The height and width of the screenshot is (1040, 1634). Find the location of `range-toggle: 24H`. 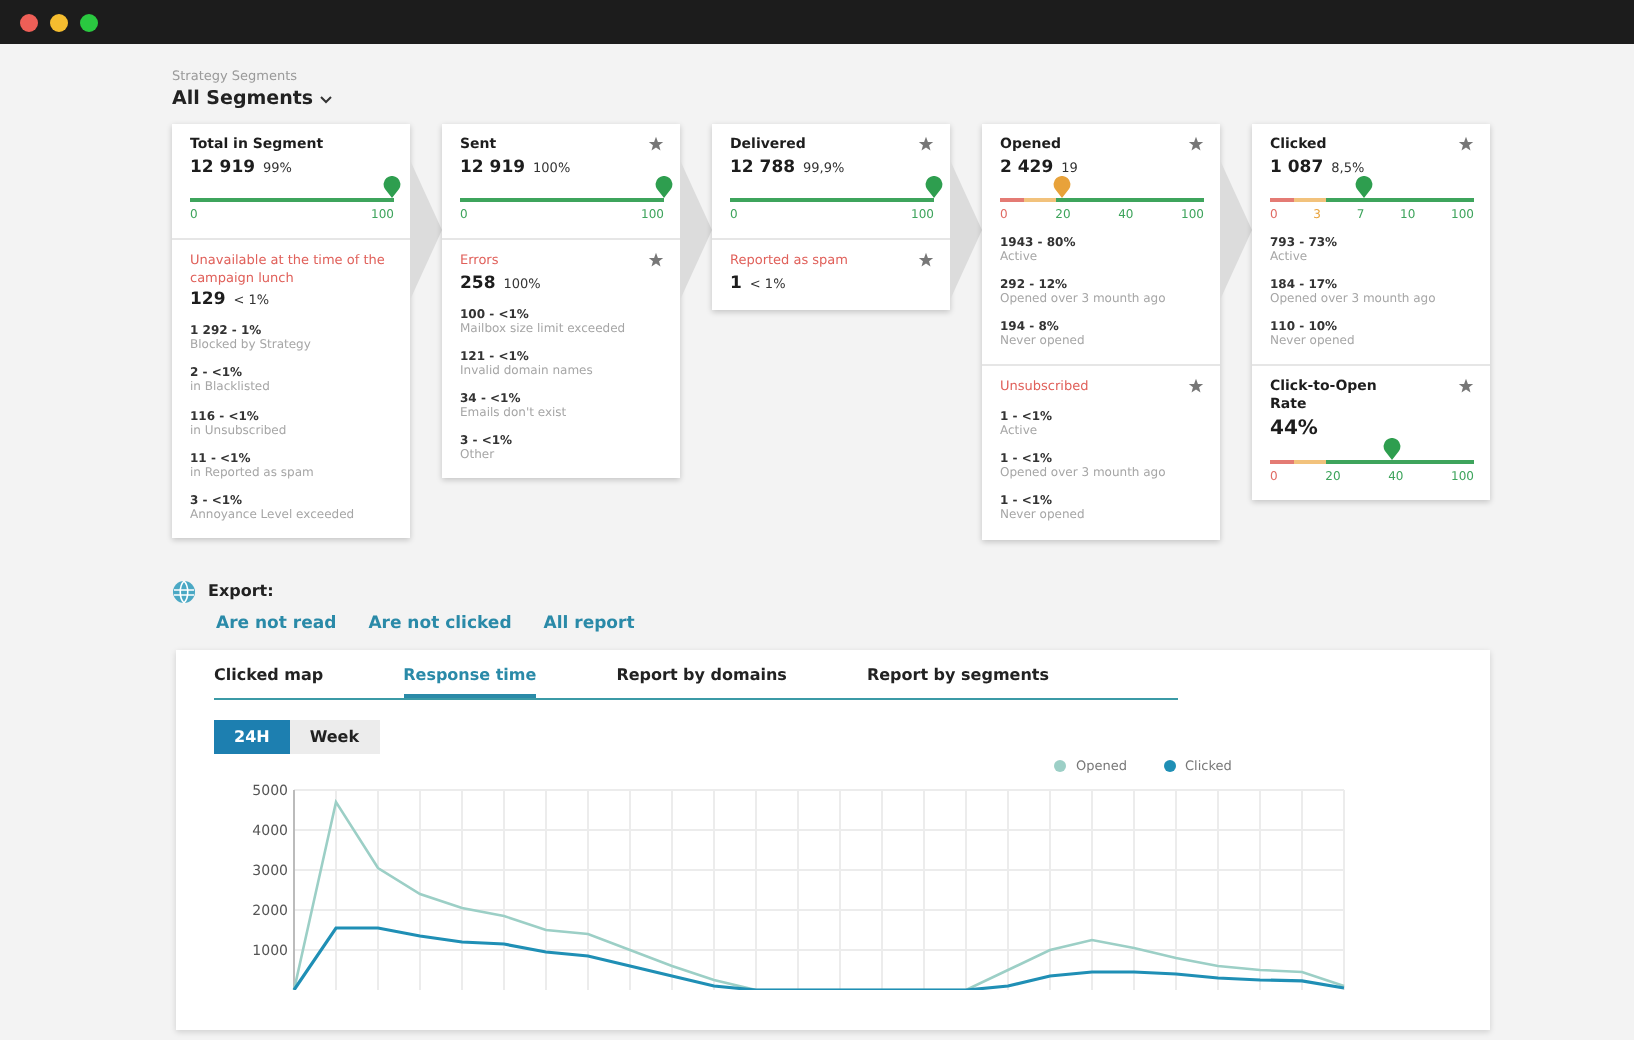

range-toggle: 24H is located at coordinates (252, 736).